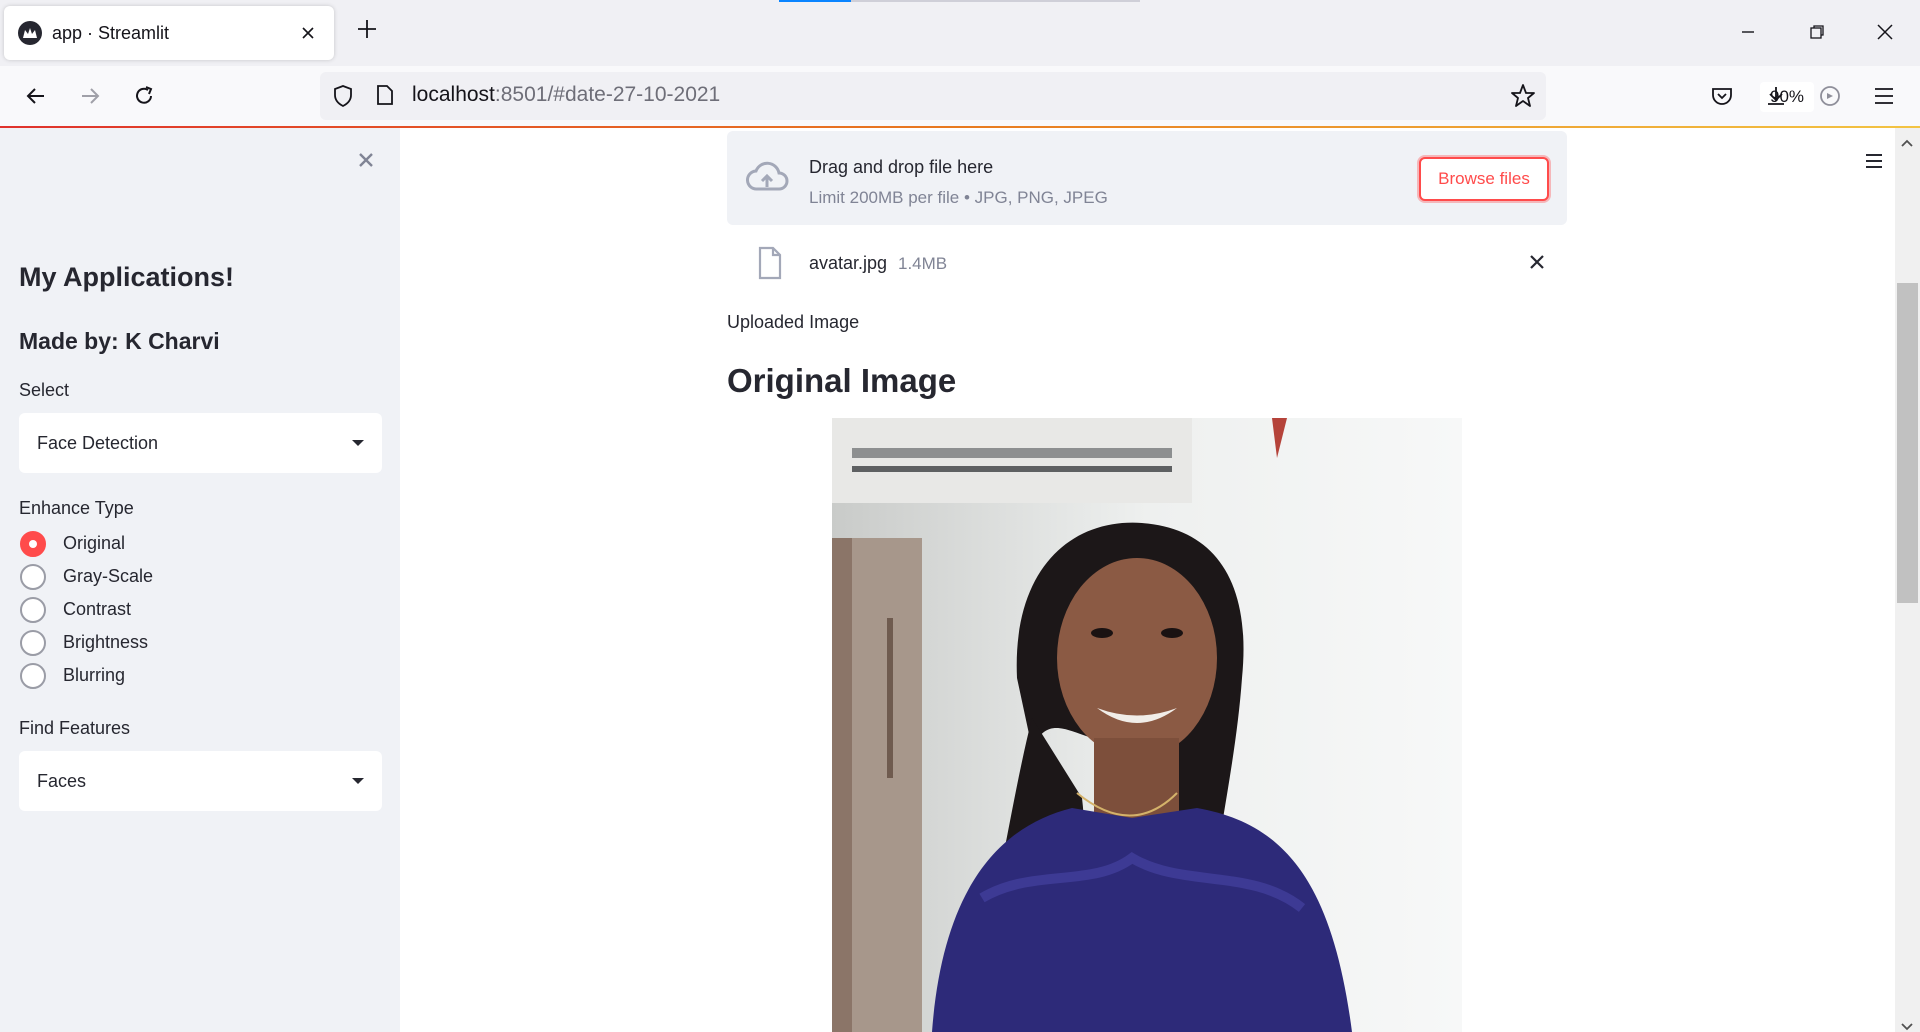 The width and height of the screenshot is (1920, 1032). What do you see at coordinates (1884, 96) in the screenshot?
I see `app-menu-icon` at bounding box center [1884, 96].